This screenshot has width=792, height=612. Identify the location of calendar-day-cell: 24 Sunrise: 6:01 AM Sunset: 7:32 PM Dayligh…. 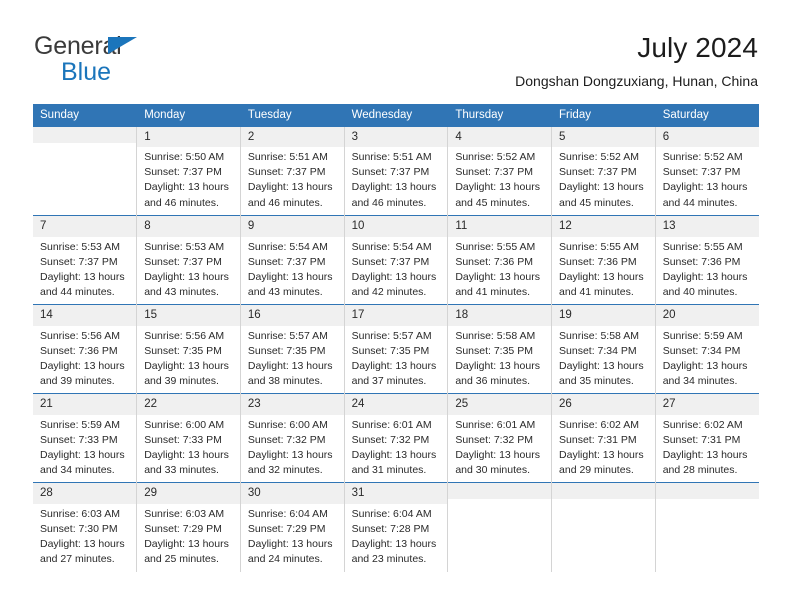
(396, 438).